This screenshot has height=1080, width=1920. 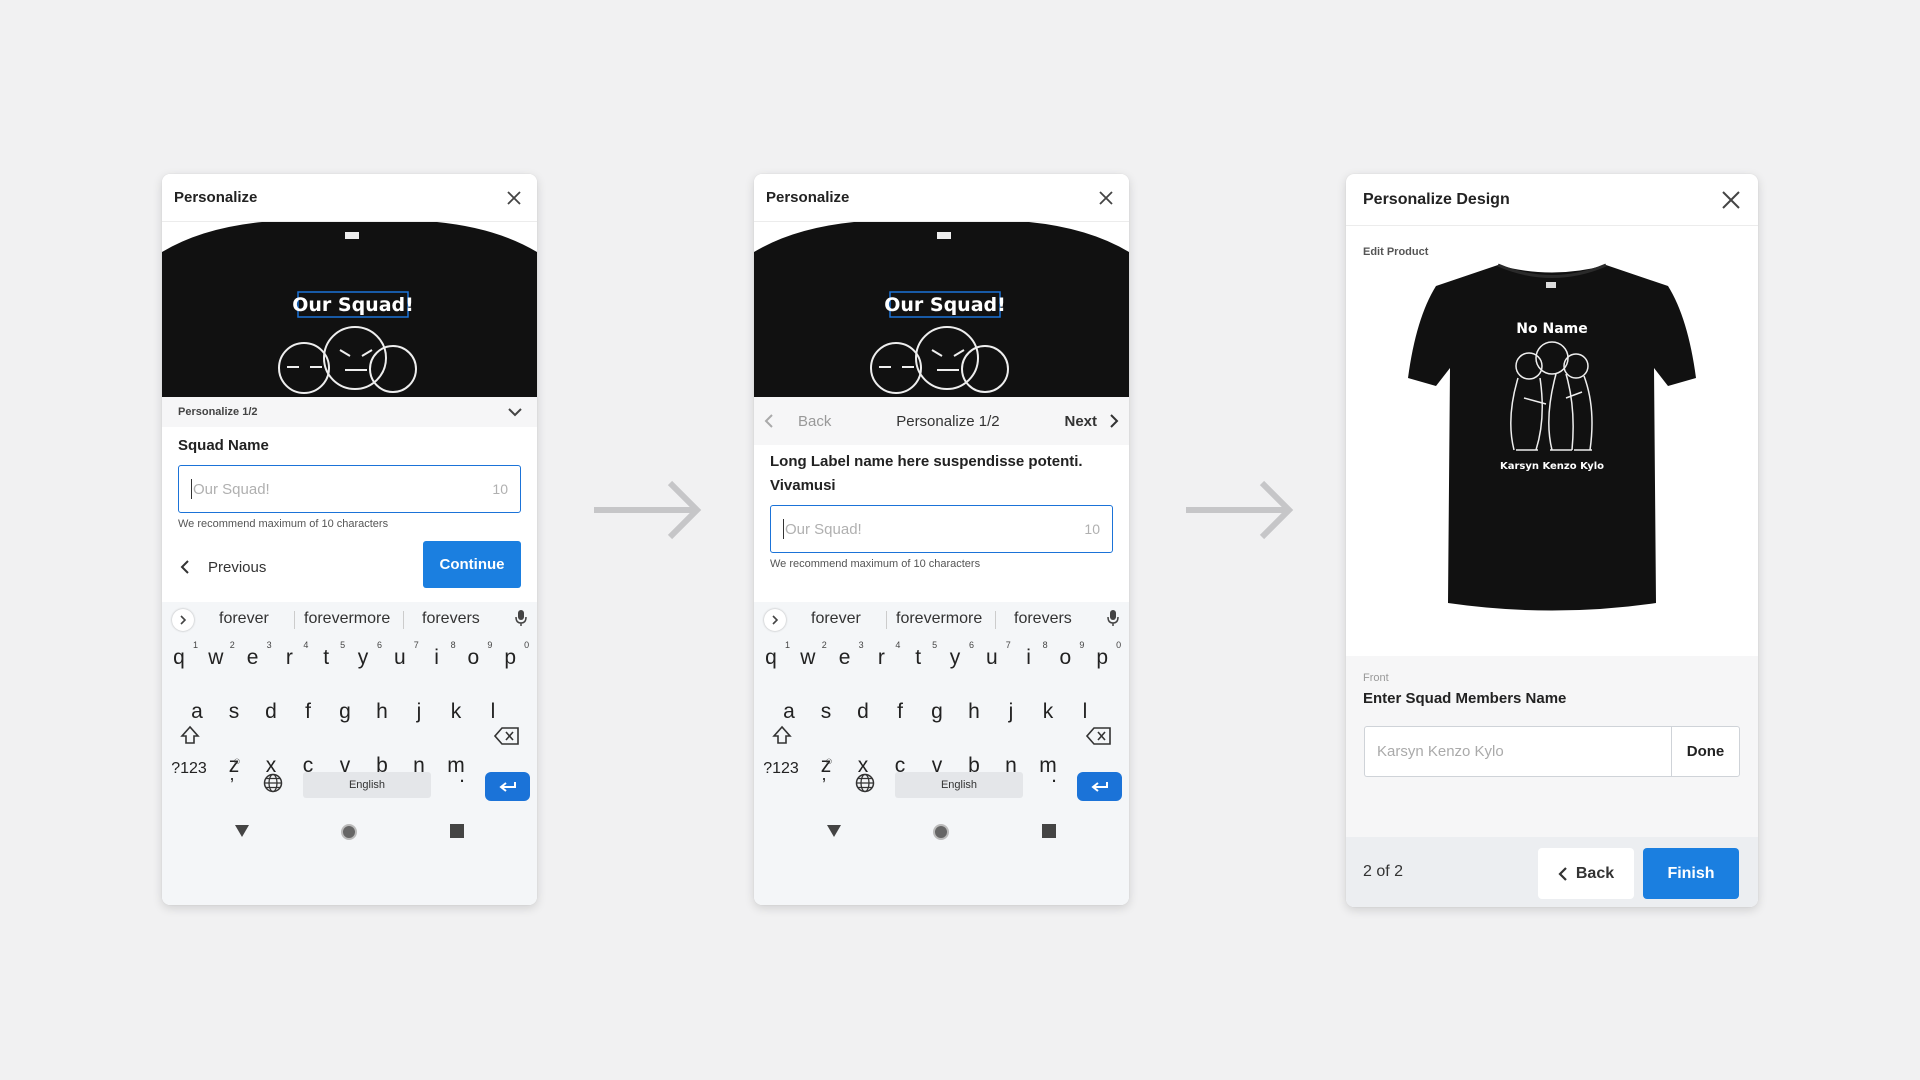 What do you see at coordinates (399, 657) in the screenshot?
I see `key-label: u` at bounding box center [399, 657].